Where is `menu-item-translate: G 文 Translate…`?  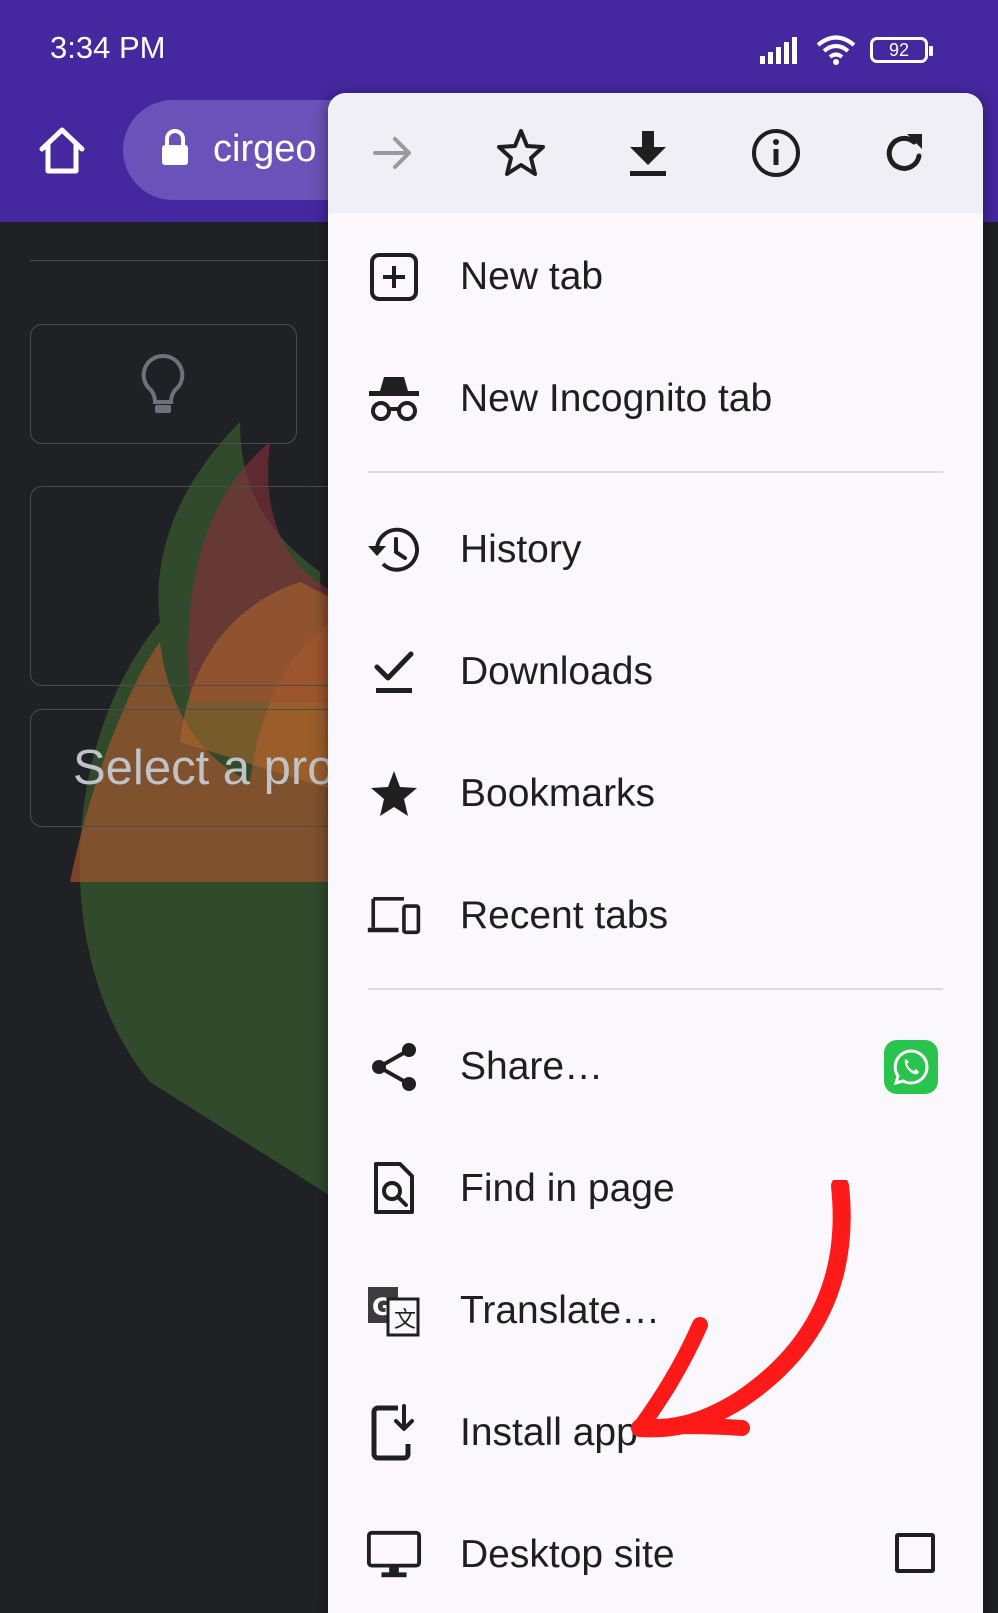
menu-item-translate: G 文 Translate… is located at coordinates (655, 1311).